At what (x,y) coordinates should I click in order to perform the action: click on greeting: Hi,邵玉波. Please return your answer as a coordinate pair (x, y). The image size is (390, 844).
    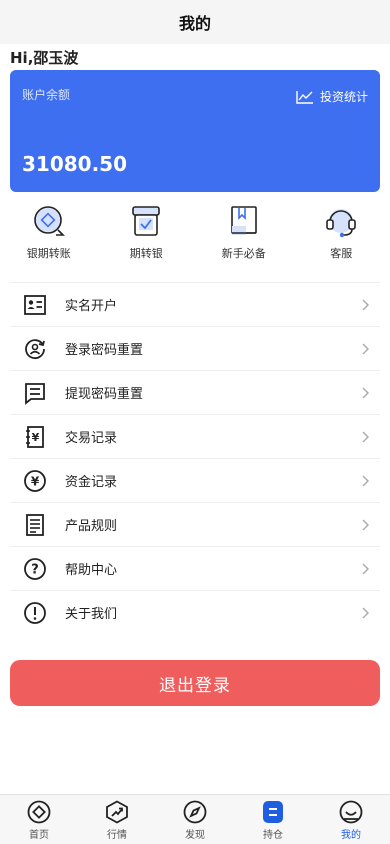
    Looking at the image, I should click on (44, 58).